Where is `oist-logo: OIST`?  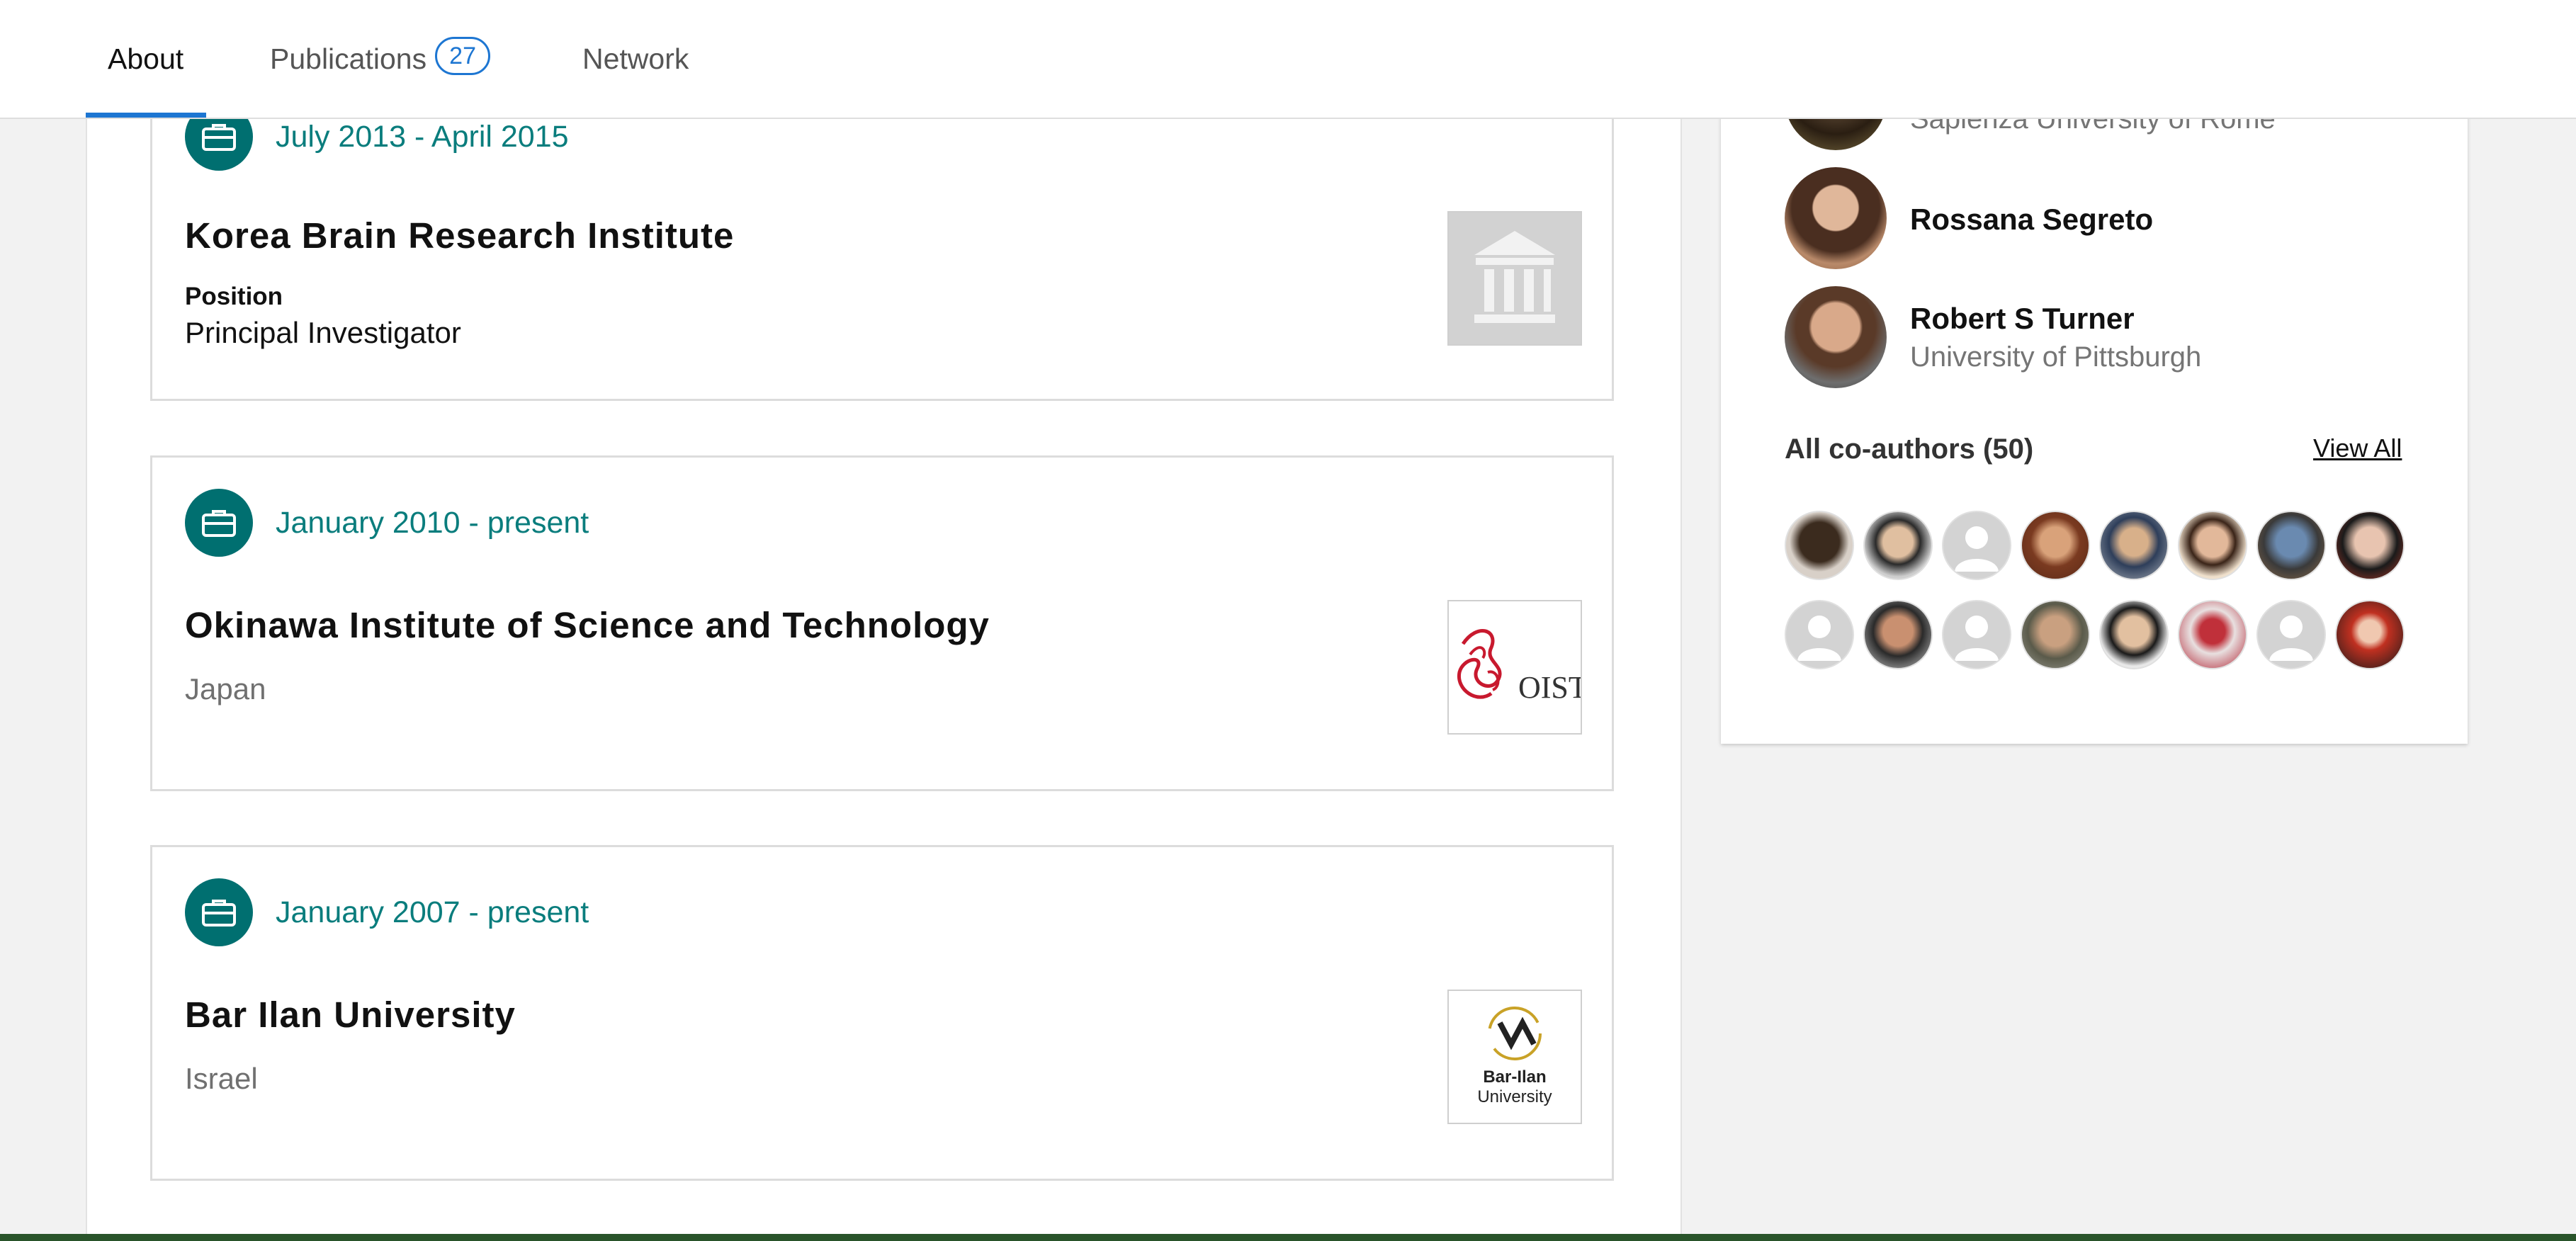 oist-logo: OIST is located at coordinates (1514, 667).